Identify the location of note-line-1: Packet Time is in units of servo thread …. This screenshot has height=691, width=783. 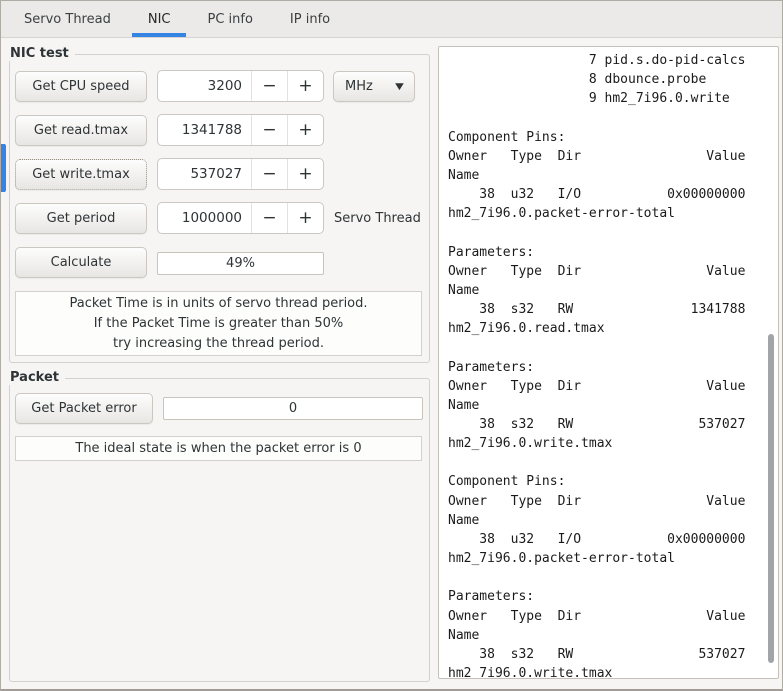
(218, 303).